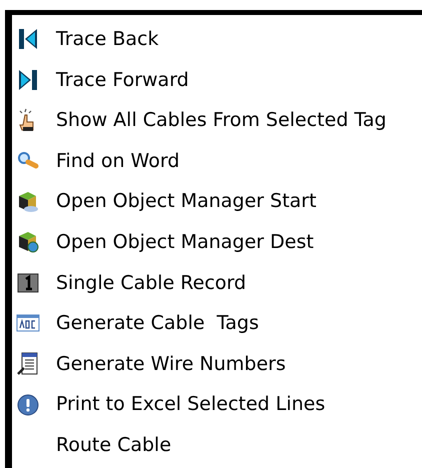 This screenshot has width=422, height=468. I want to click on skip-back-icon, so click(28, 39).